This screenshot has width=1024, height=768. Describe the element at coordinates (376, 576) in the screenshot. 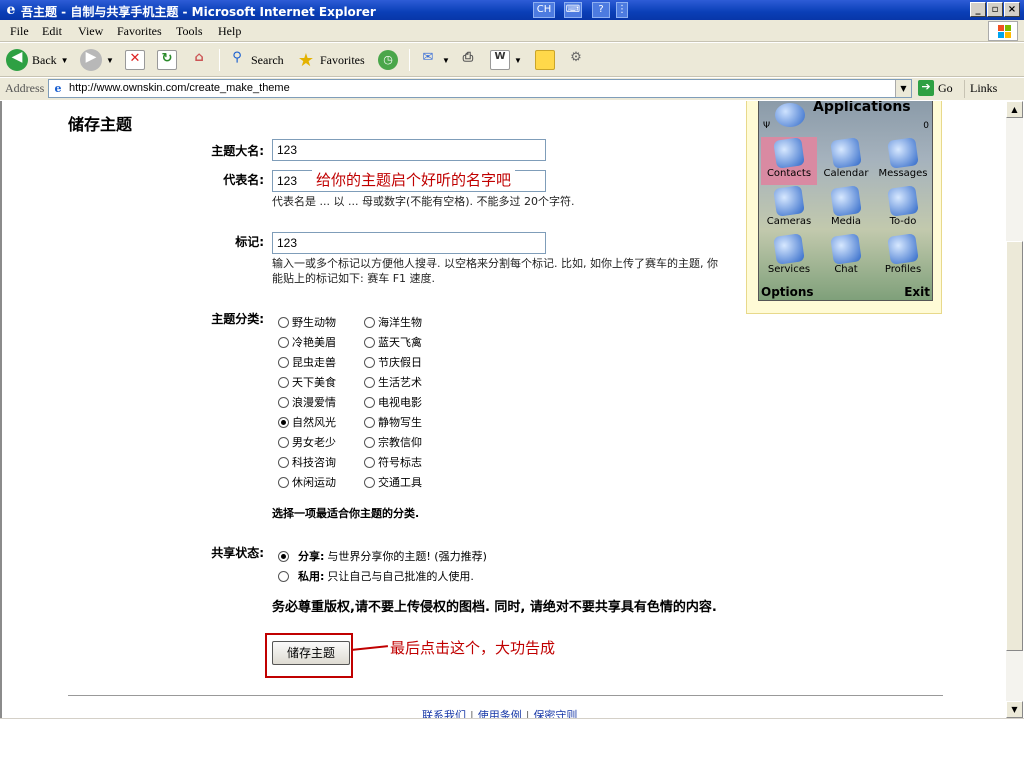

I see `share-private-radio: 私用: 只让自己与自己批准的人使用.` at that location.